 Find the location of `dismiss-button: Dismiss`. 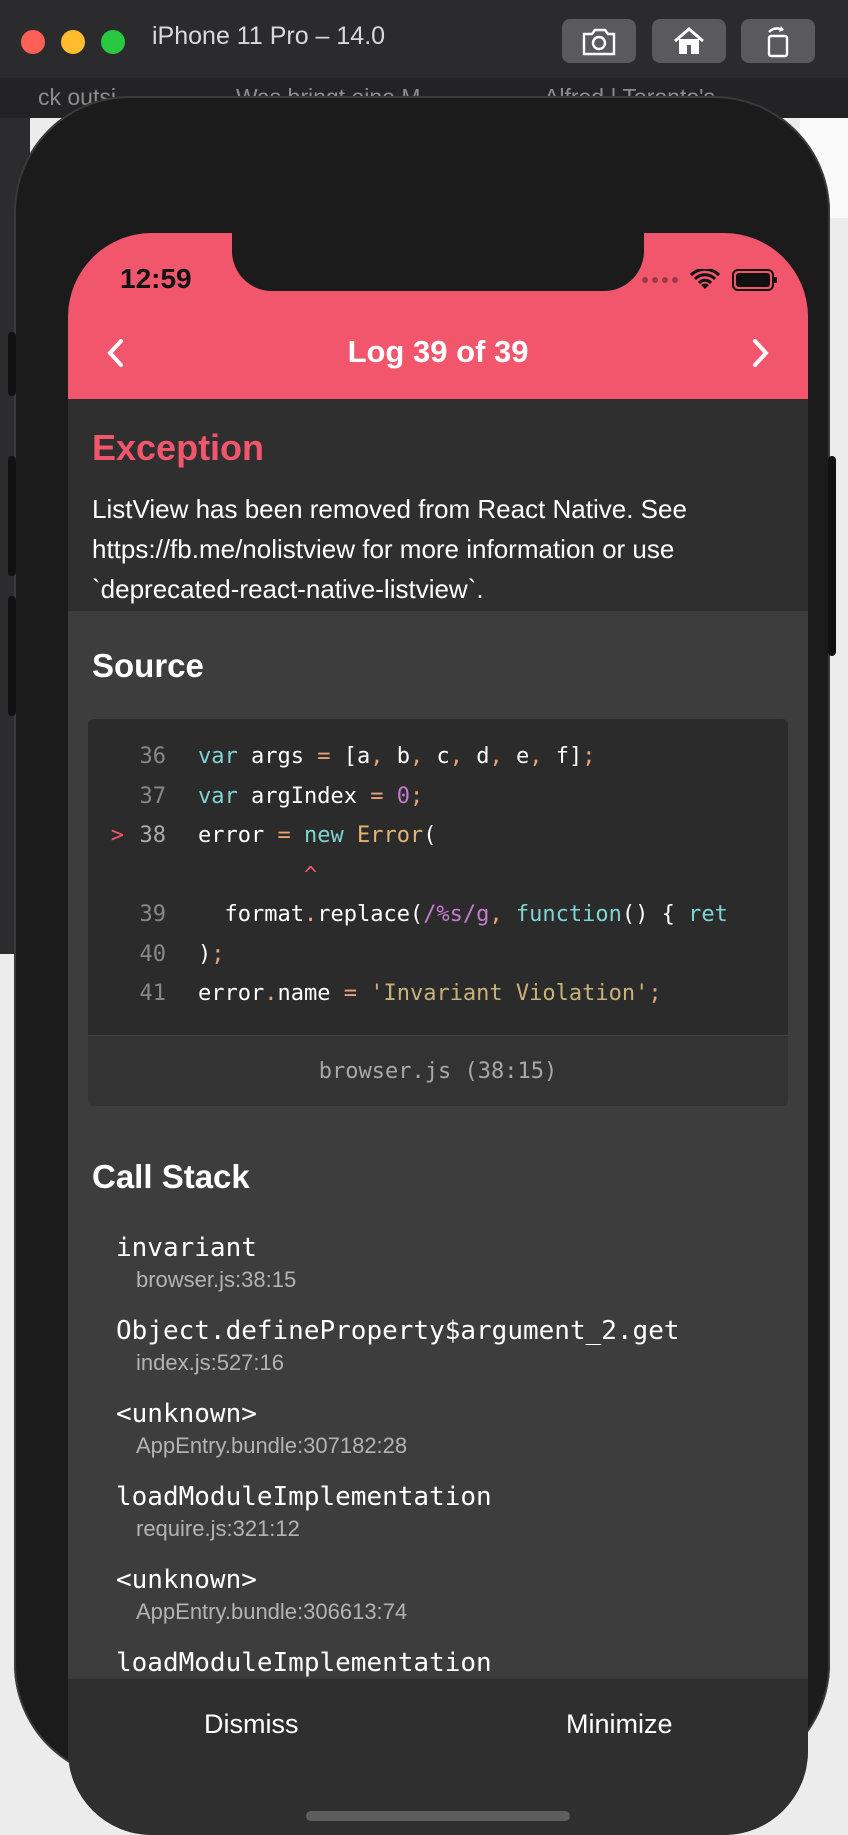

dismiss-button: Dismiss is located at coordinates (251, 1724).